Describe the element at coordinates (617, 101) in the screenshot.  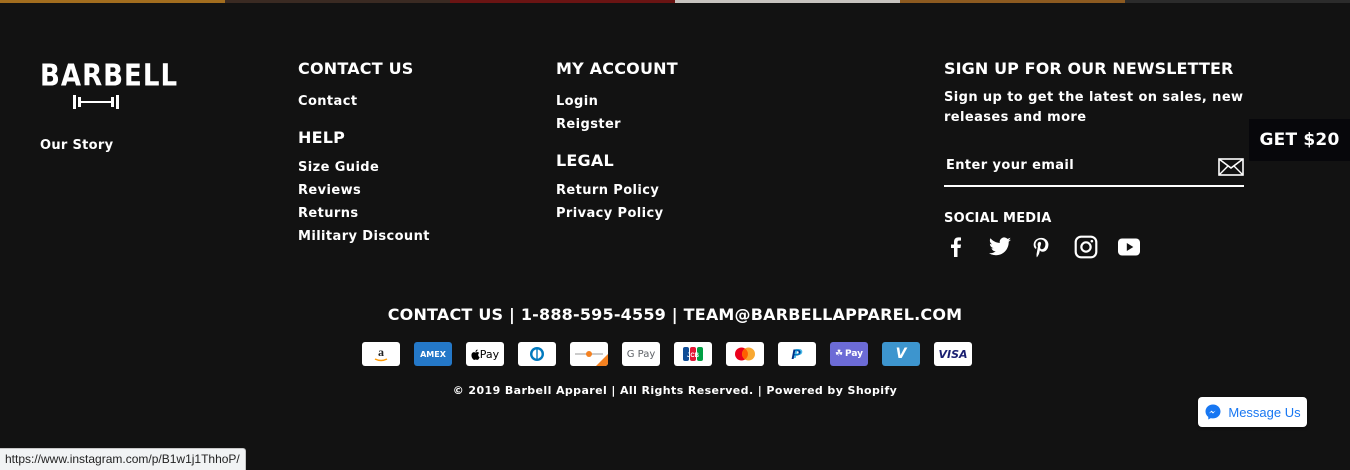
I see `login-link: Login` at that location.